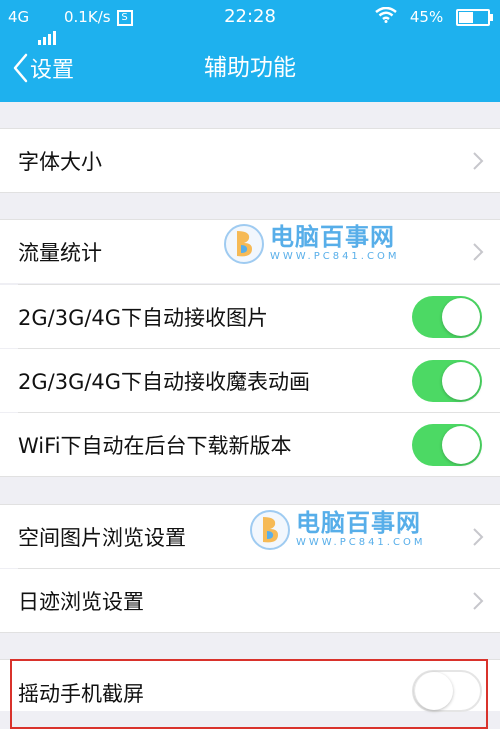 The width and height of the screenshot is (500, 729). Describe the element at coordinates (102, 537) in the screenshot. I see `setting-label: 空间图片浏览设置` at that location.